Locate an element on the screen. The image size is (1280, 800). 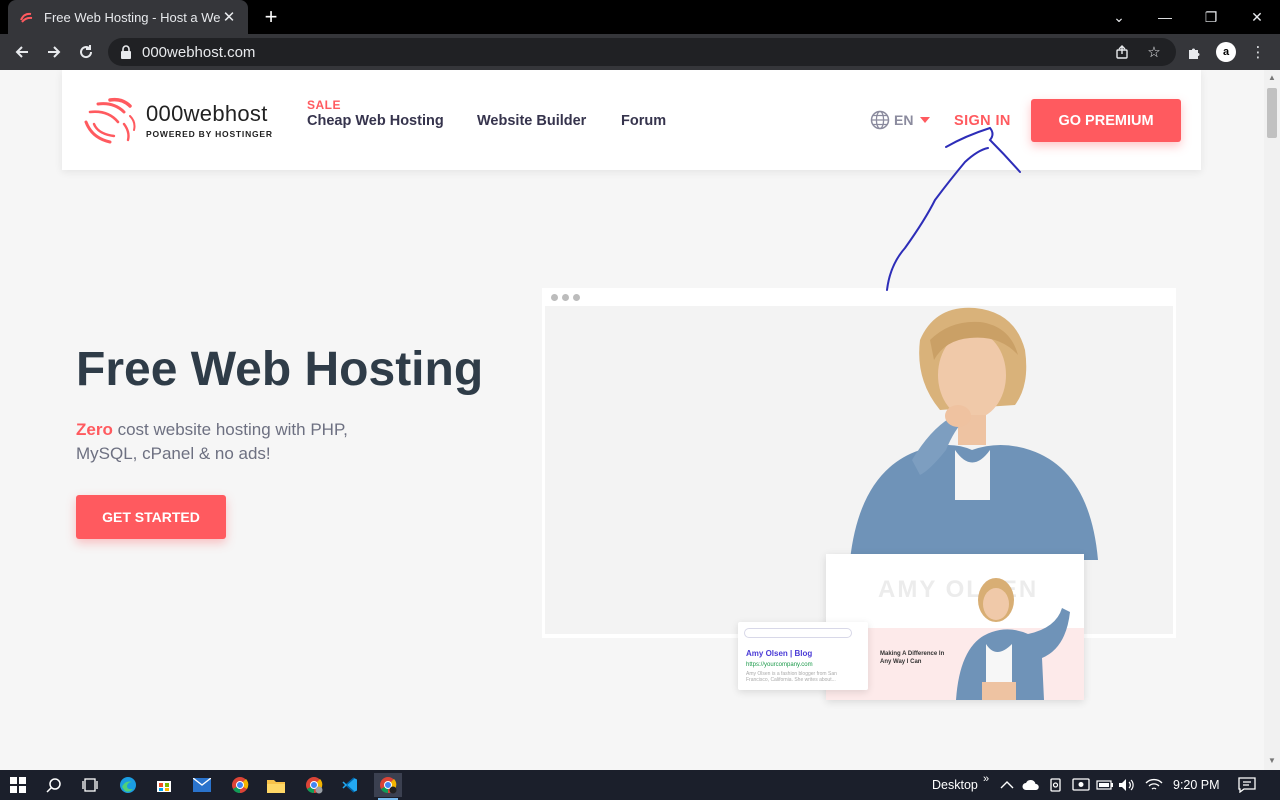
volume-speaker-icon is located at coordinates (1127, 785).